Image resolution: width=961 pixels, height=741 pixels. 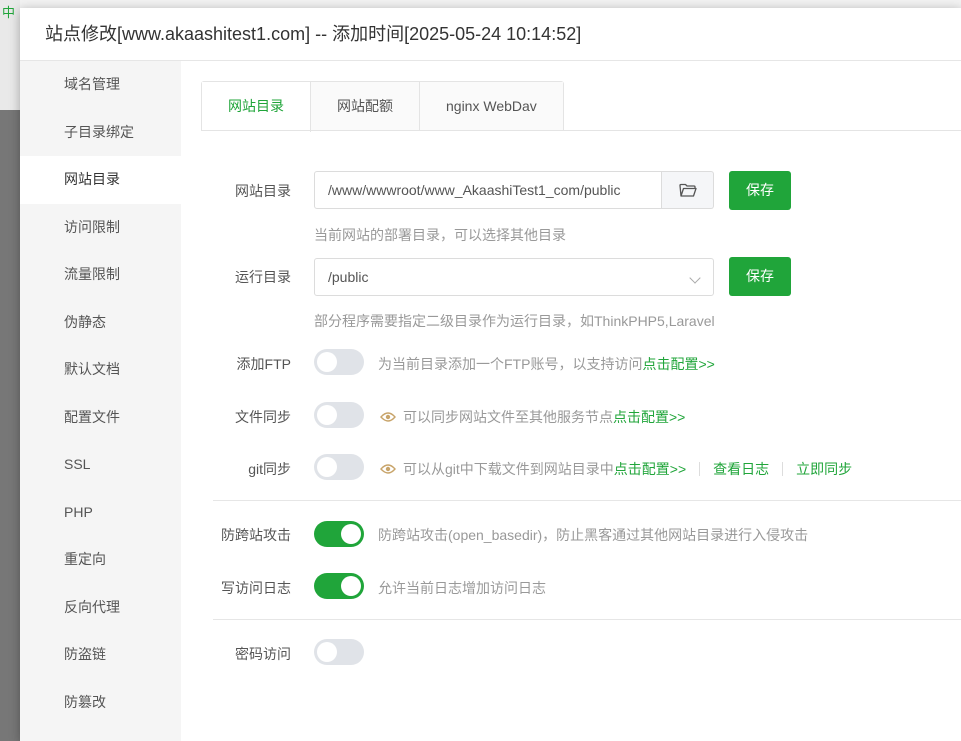 I want to click on run-dir-hint: 部分程序需要指定二级目录作为运行目录，如ThinkPHP5,Laravel, so click(x=514, y=321).